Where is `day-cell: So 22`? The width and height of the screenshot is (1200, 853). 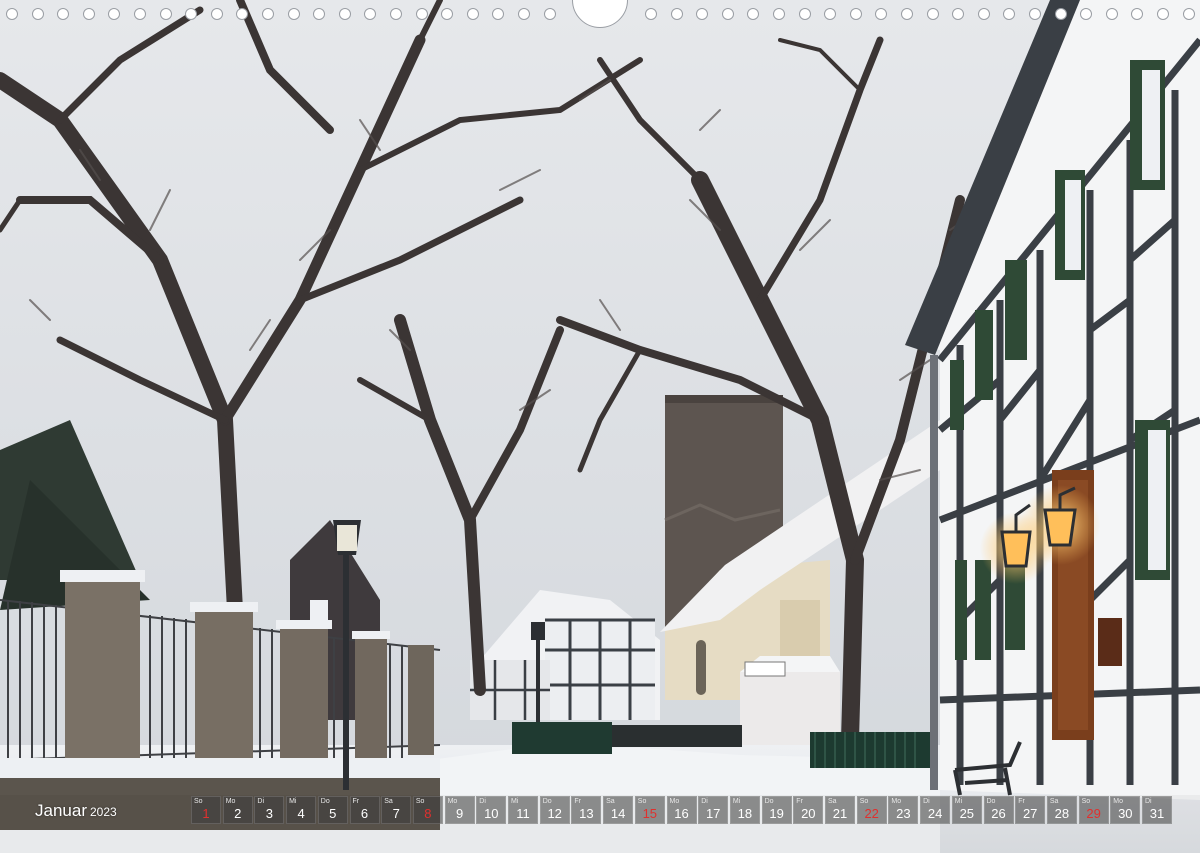
day-cell: So 22 is located at coordinates (871, 810).